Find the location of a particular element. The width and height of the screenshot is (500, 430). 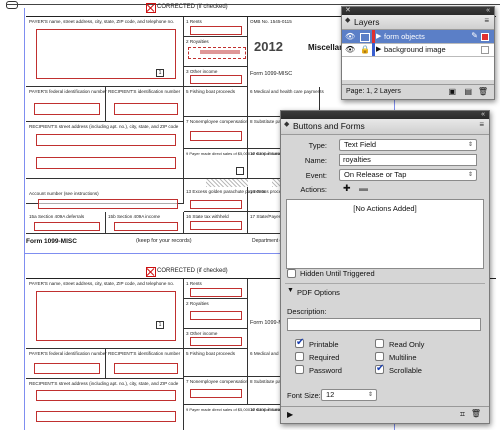

font-size-select: 12 ⇕ is located at coordinates (349, 395).